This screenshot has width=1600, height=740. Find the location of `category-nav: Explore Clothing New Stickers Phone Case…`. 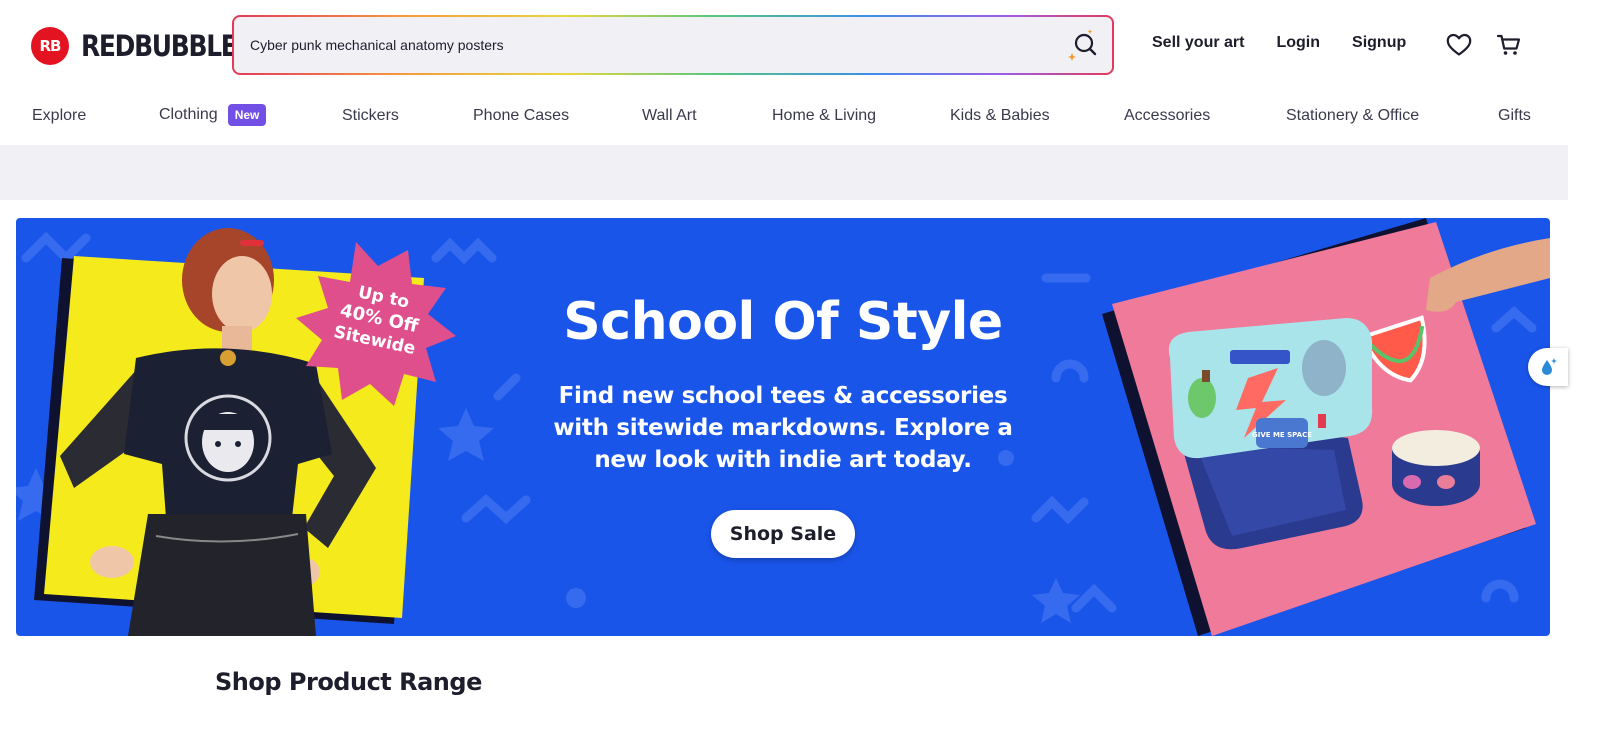

category-nav: Explore Clothing New Stickers Phone Case… is located at coordinates (800, 118).